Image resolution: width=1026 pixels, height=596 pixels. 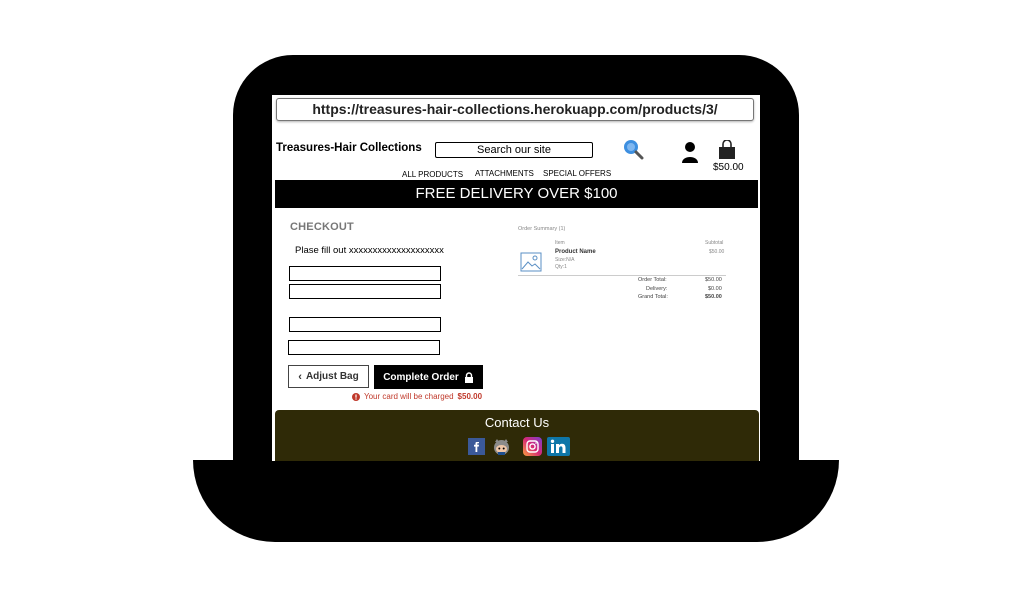 What do you see at coordinates (476, 446) in the screenshot?
I see `facebook-icon` at bounding box center [476, 446].